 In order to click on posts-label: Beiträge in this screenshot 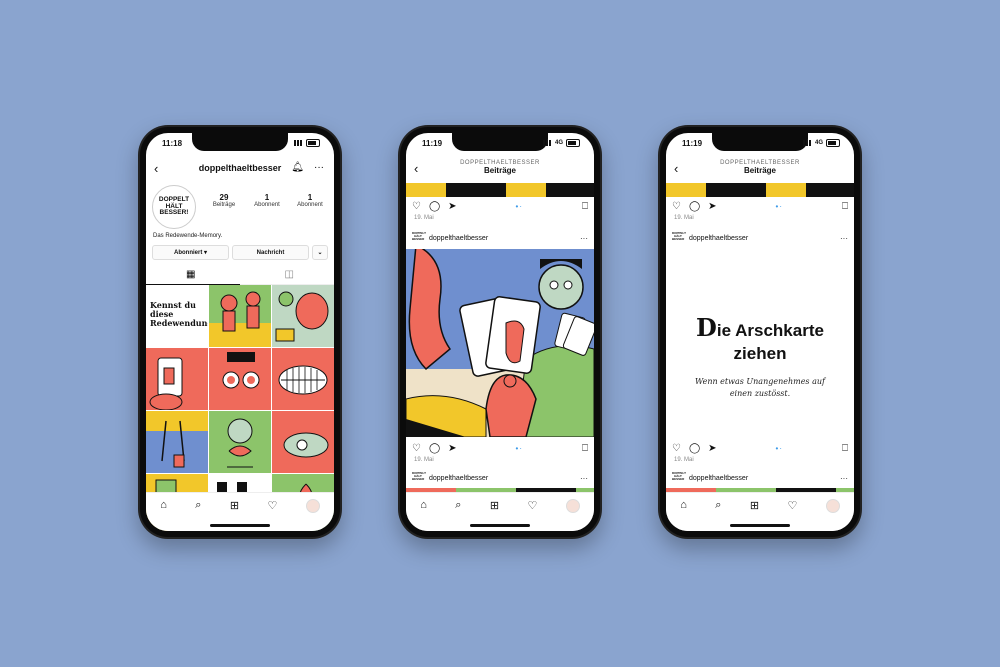, I will do `click(224, 205)`.